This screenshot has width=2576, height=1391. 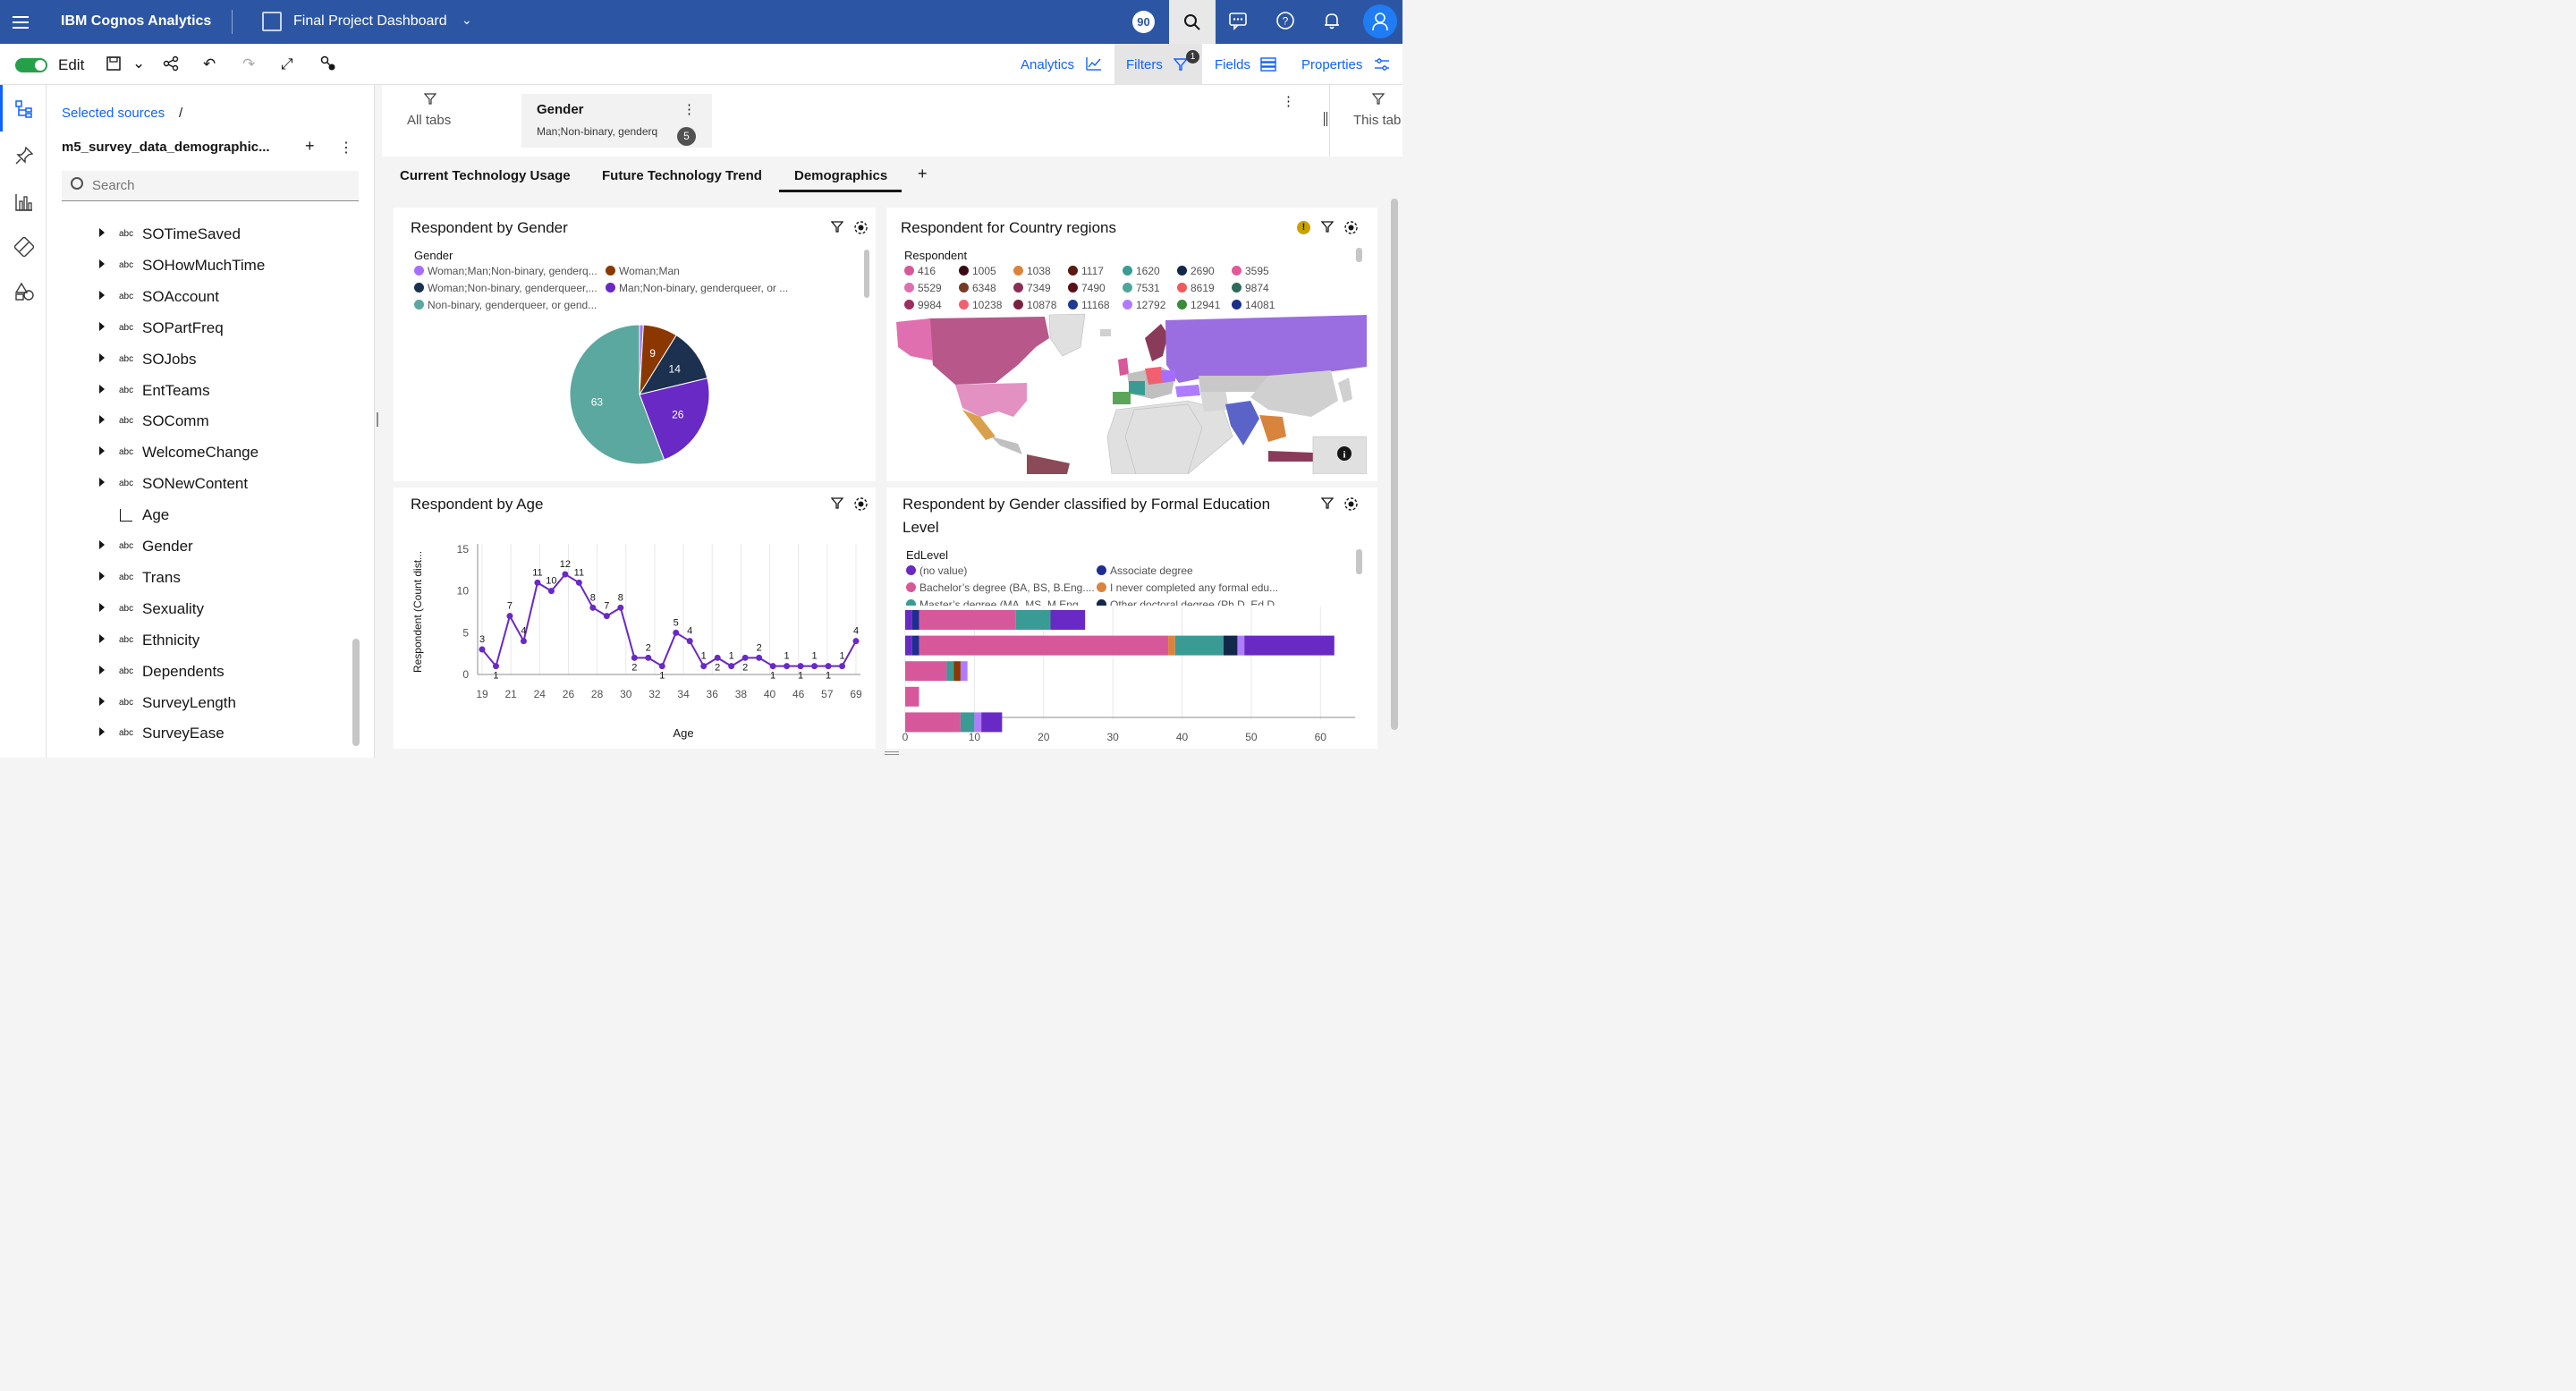 What do you see at coordinates (1198, 305) in the screenshot?
I see `legend-item: 12941` at bounding box center [1198, 305].